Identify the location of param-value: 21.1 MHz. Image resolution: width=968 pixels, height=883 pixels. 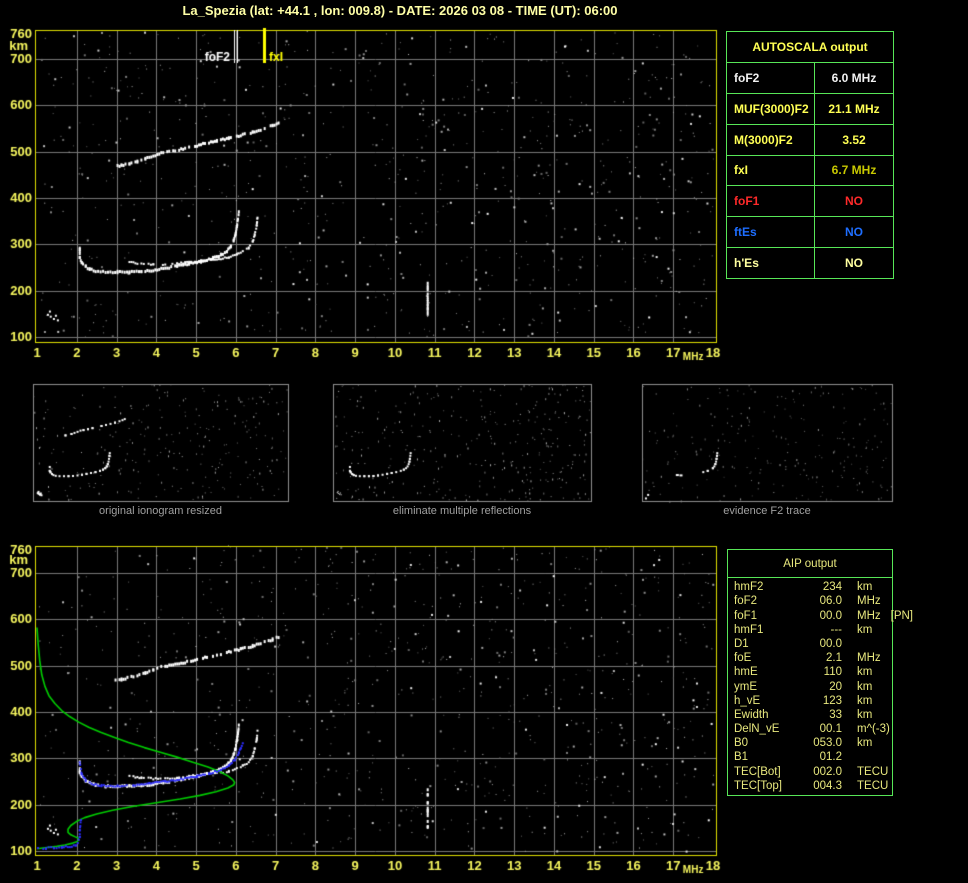
(854, 108).